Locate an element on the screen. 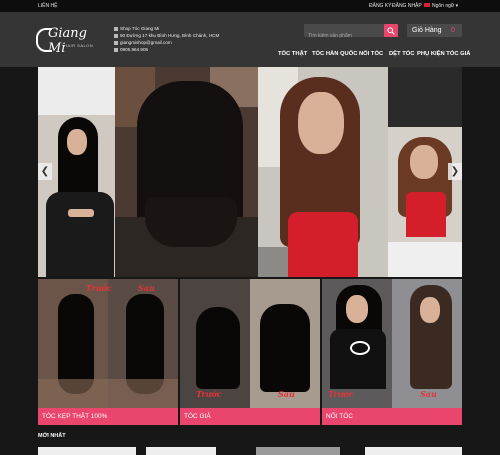 The image size is (500, 455). cart-count: 0 is located at coordinates (453, 30).